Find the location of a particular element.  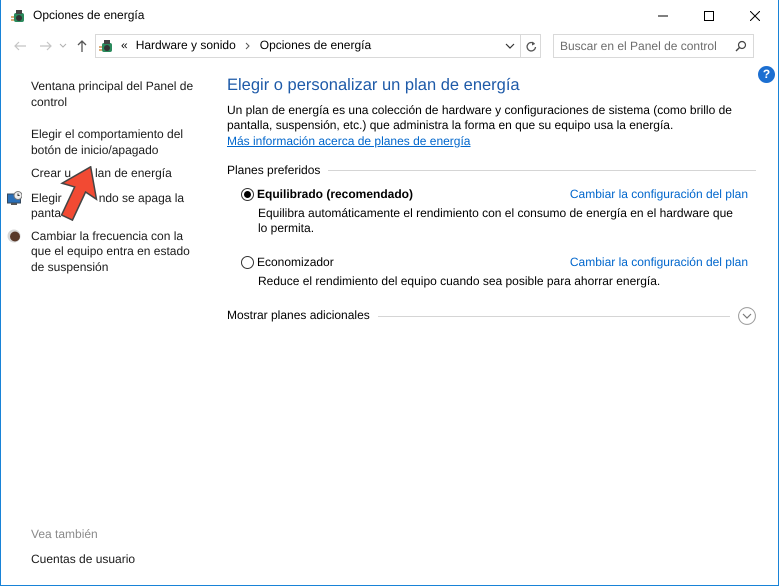

chevron-right-icon is located at coordinates (247, 46).